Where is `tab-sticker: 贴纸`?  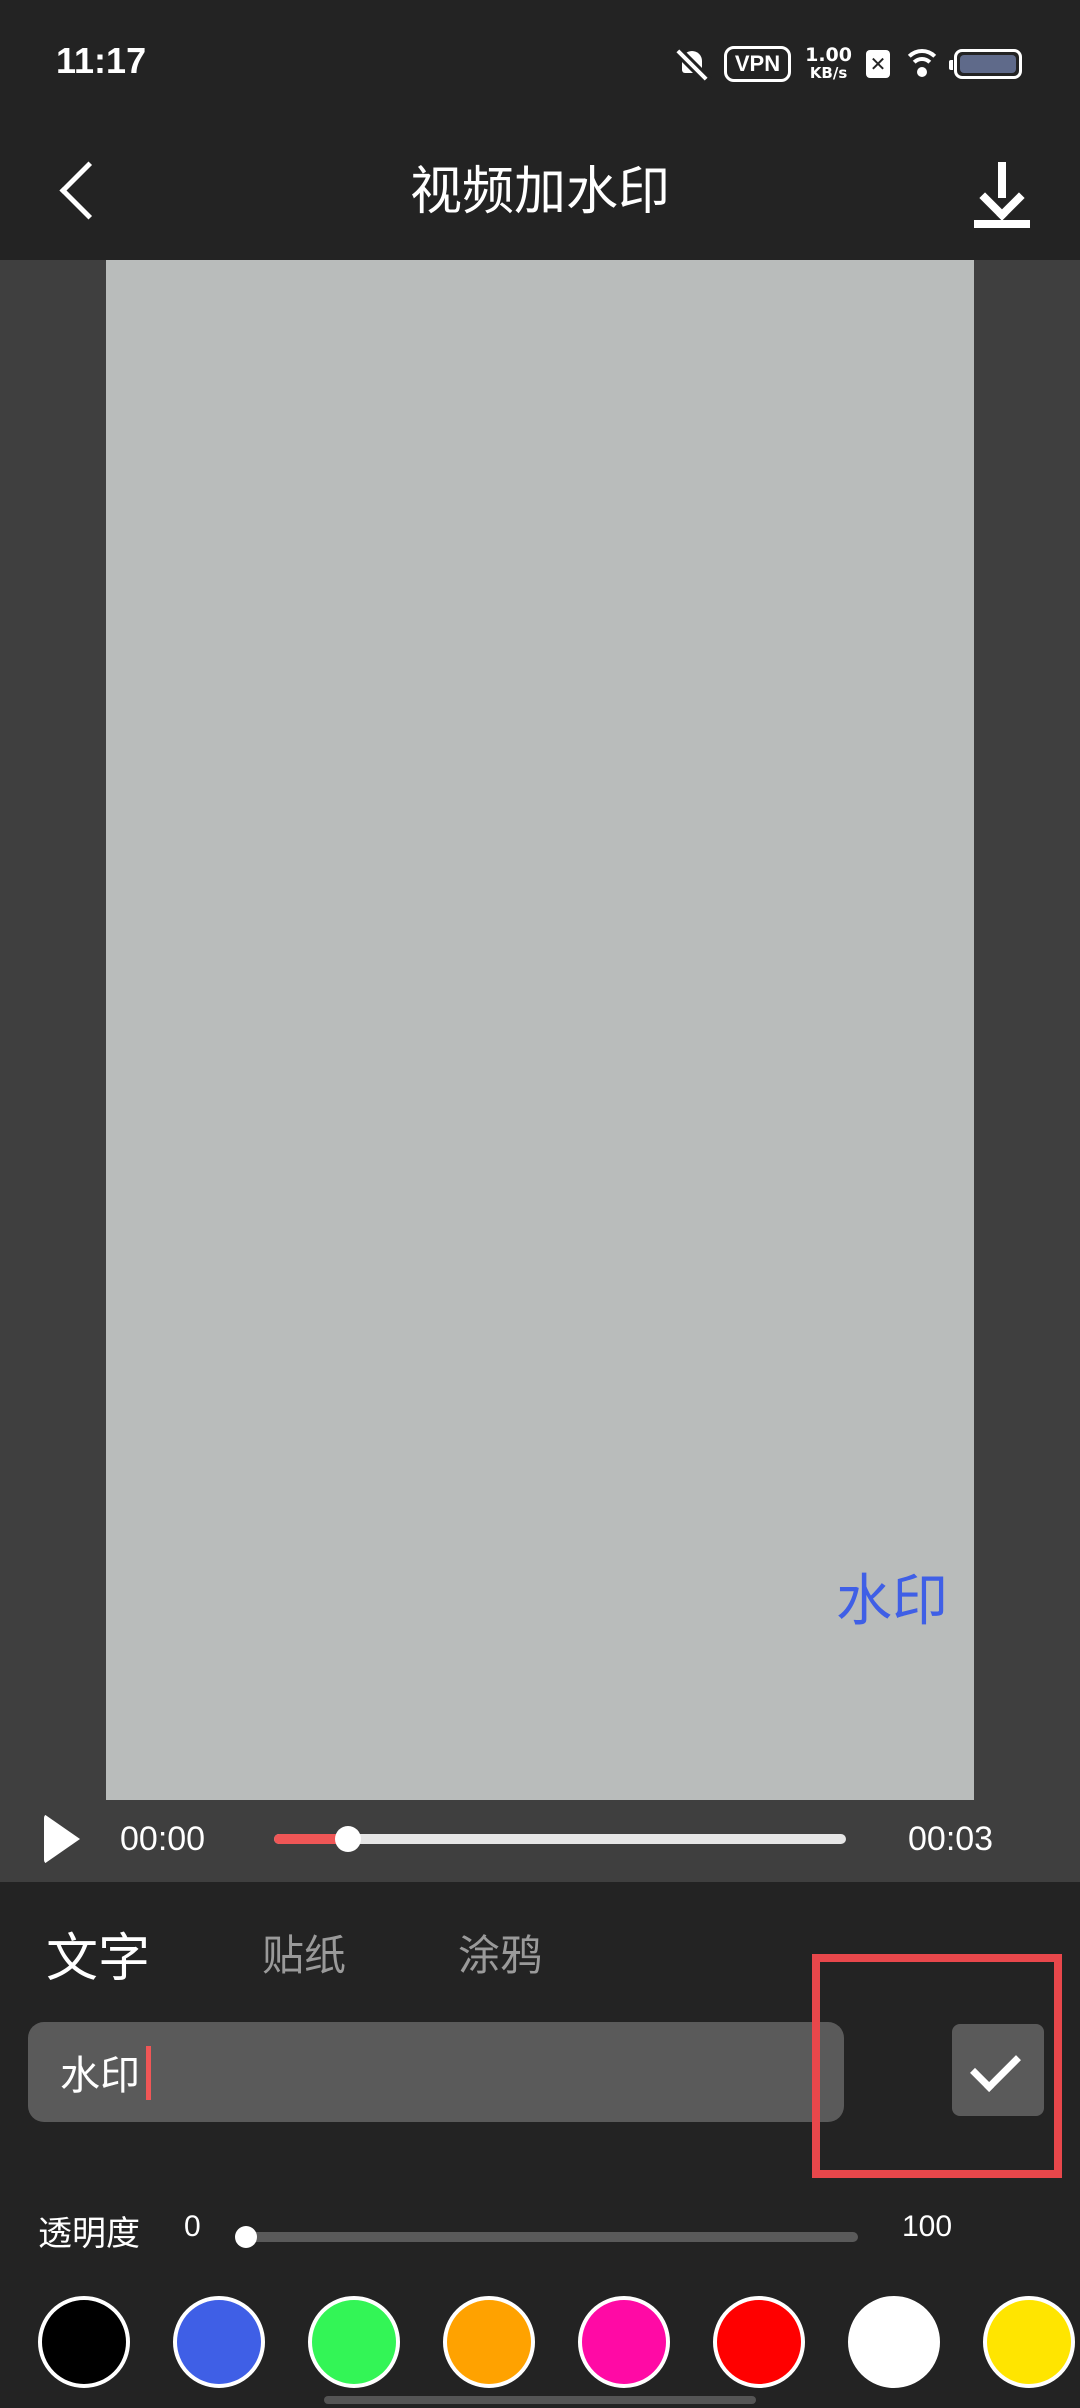 tab-sticker: 贴纸 is located at coordinates (304, 1952).